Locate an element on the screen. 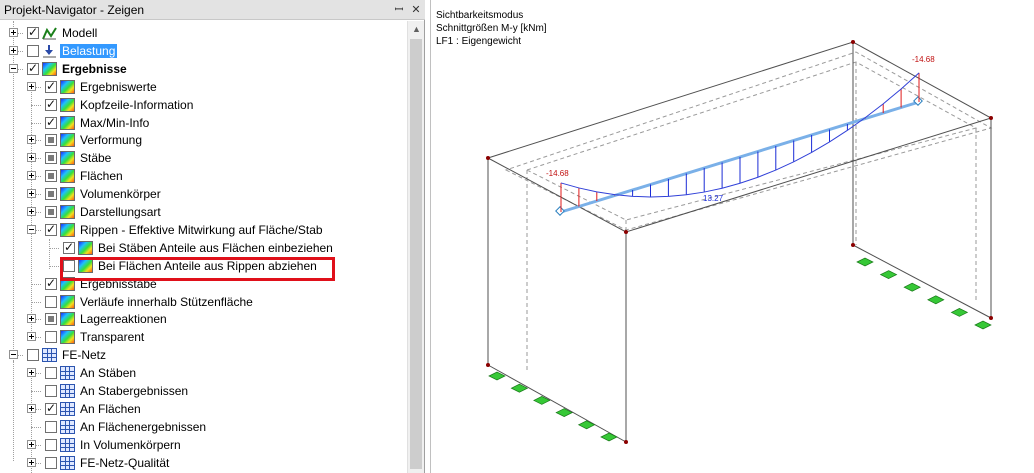 The height and width of the screenshot is (473, 1034). tree-item: Modell is located at coordinates (203, 33).